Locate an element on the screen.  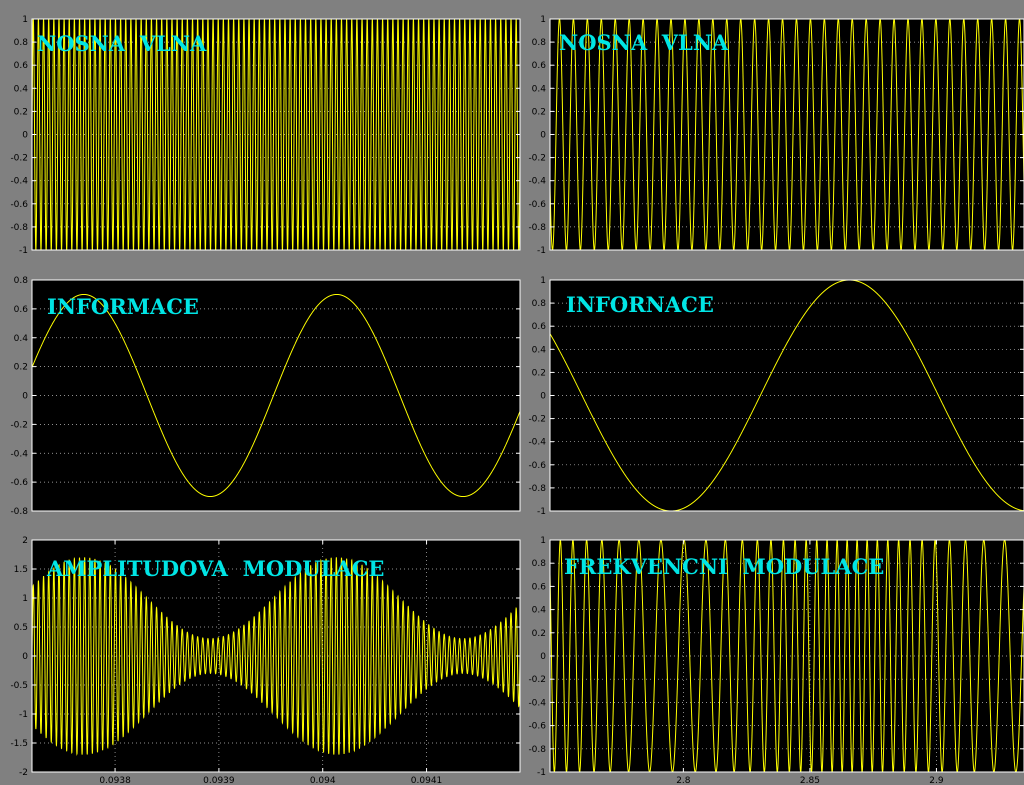
x-tick-label: 2.85 is located at coordinates (810, 780).